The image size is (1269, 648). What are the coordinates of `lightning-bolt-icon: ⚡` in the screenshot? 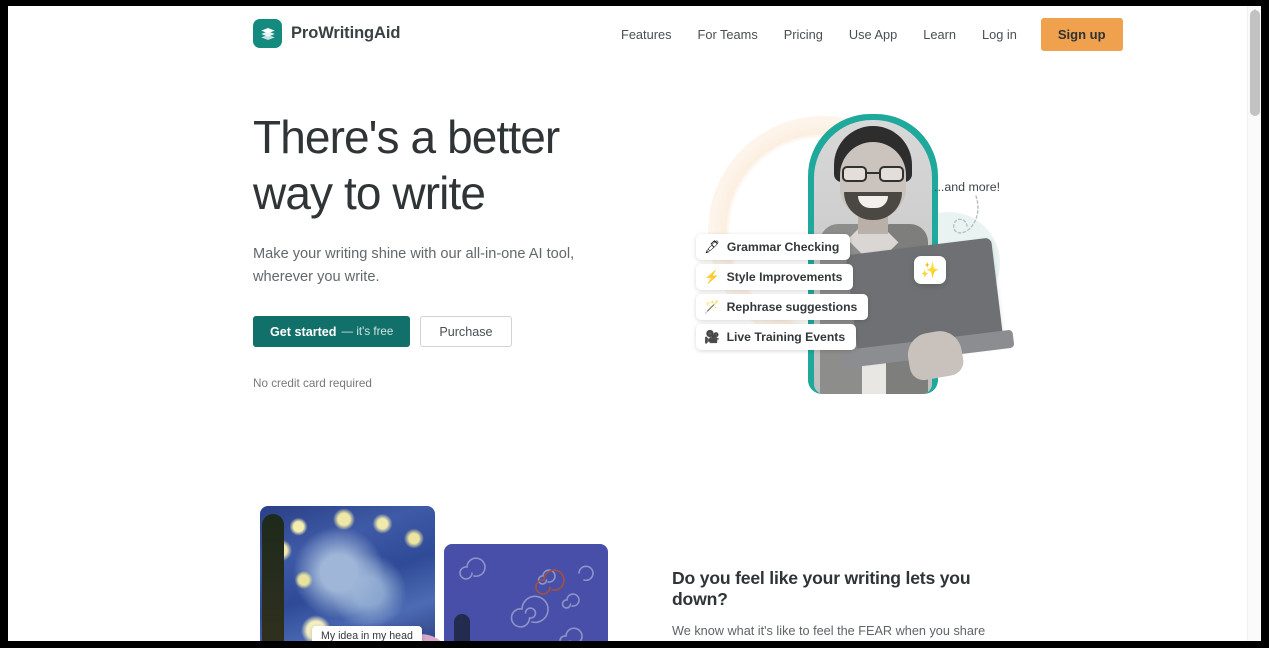 It's located at (712, 276).